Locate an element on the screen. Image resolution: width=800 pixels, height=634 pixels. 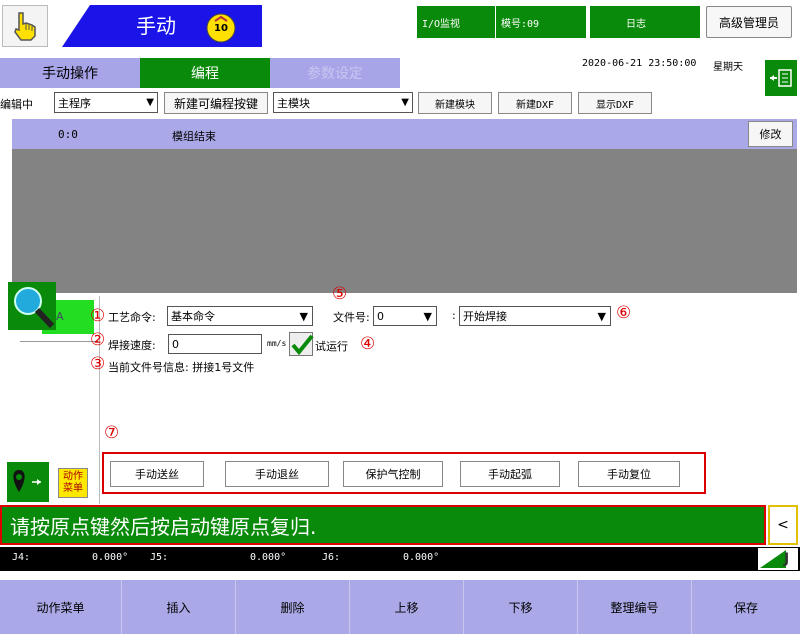
manual-reset-button: 手动复位 is located at coordinates (629, 474).